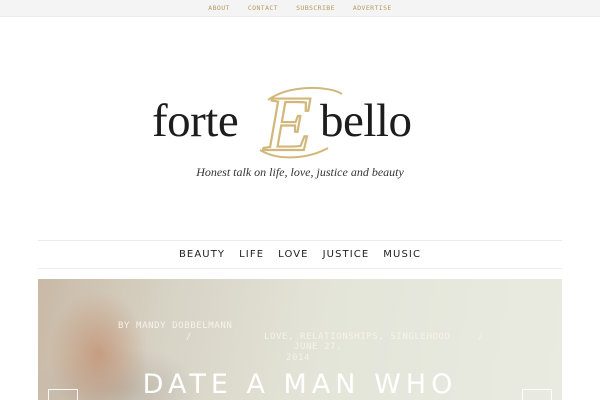 The image size is (600, 400). Describe the element at coordinates (346, 254) in the screenshot. I see `nav-item-justice: JUSTICE` at that location.